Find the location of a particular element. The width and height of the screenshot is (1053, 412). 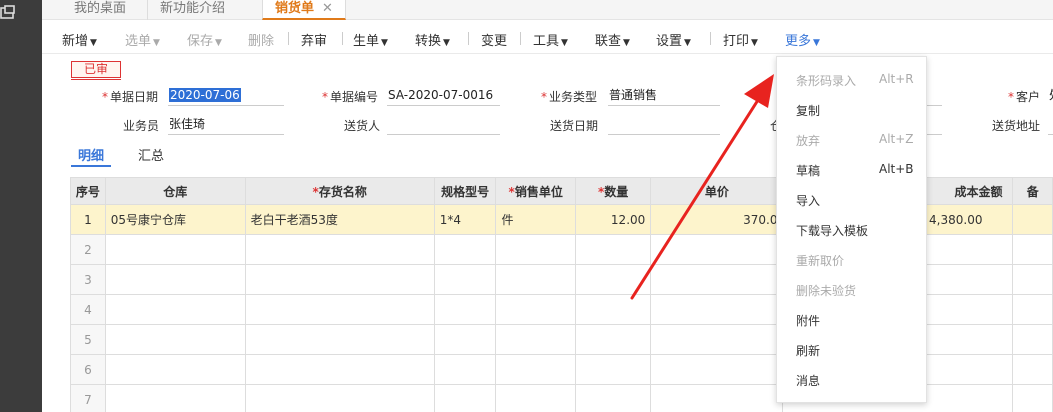

tab-detail: 明细 is located at coordinates (91, 154).